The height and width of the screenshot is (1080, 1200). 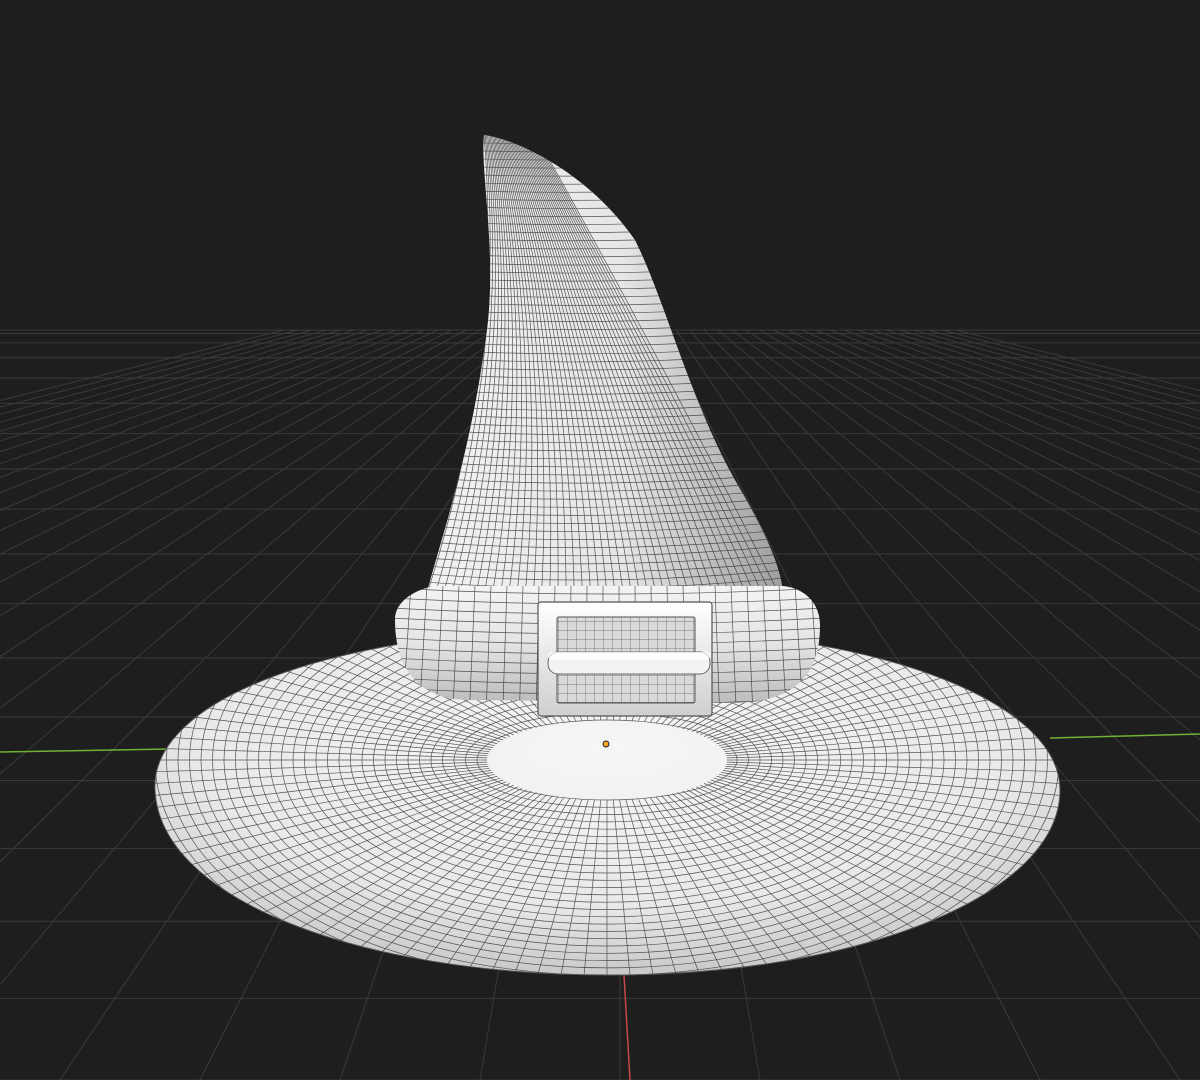 What do you see at coordinates (625, 659) in the screenshot?
I see `hat-buckle` at bounding box center [625, 659].